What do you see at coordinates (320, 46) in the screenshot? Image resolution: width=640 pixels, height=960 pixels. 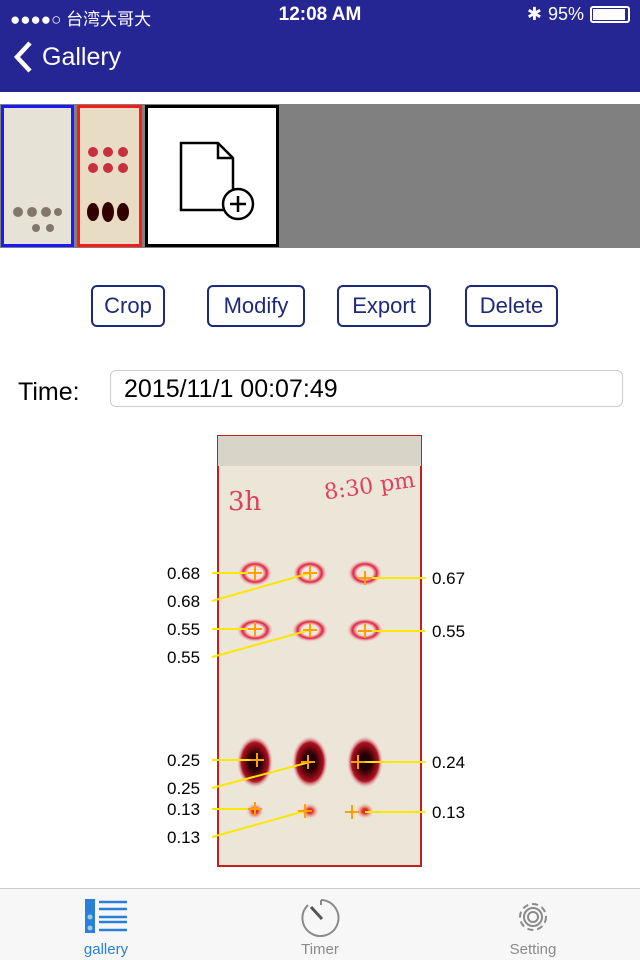 I see `header-bar: ●●●●○ 台湾大哥大 12:08 AM ✱ 95% Gallery` at bounding box center [320, 46].